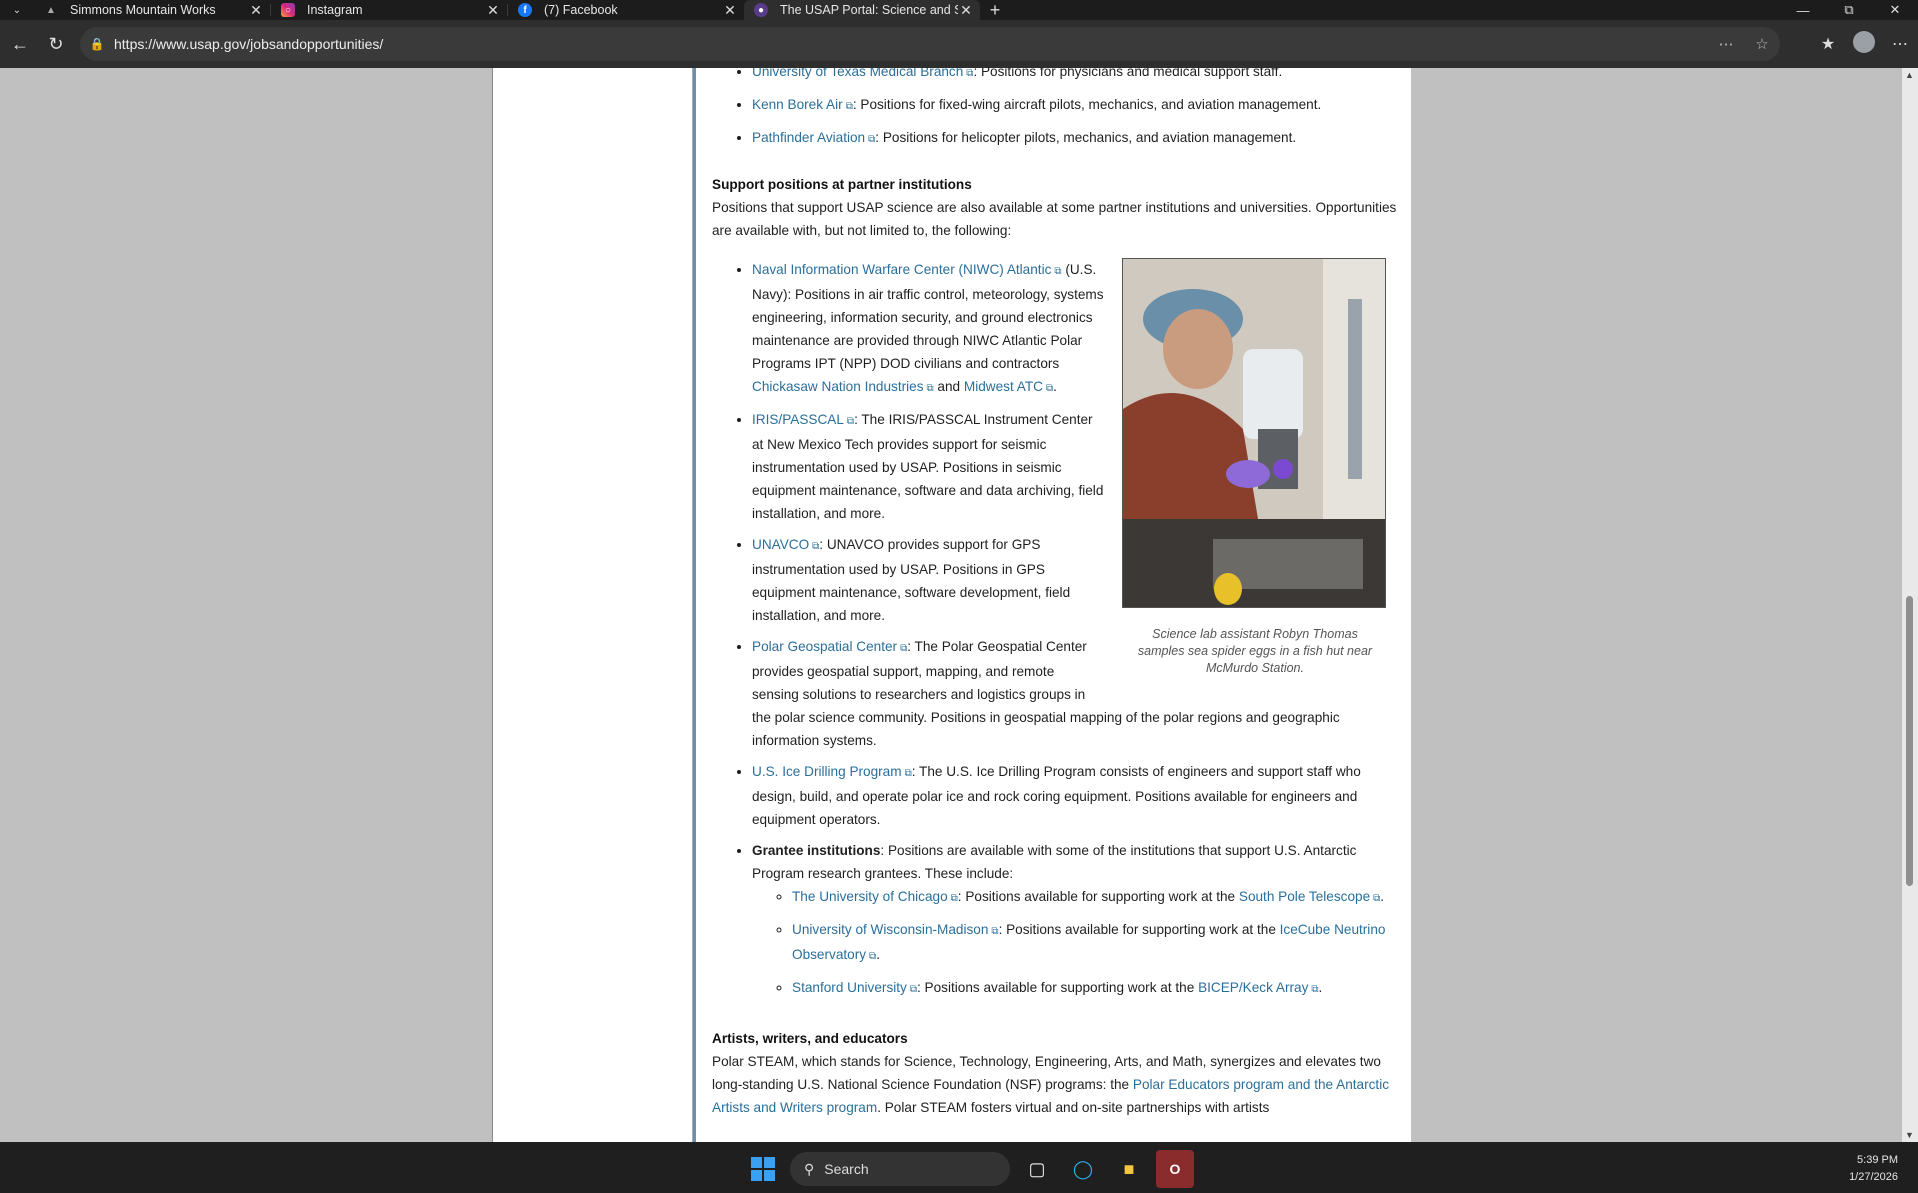  Describe the element at coordinates (798, 419) in the screenshot. I see `iris-passcal-link: IRIS/PASSCAL` at that location.